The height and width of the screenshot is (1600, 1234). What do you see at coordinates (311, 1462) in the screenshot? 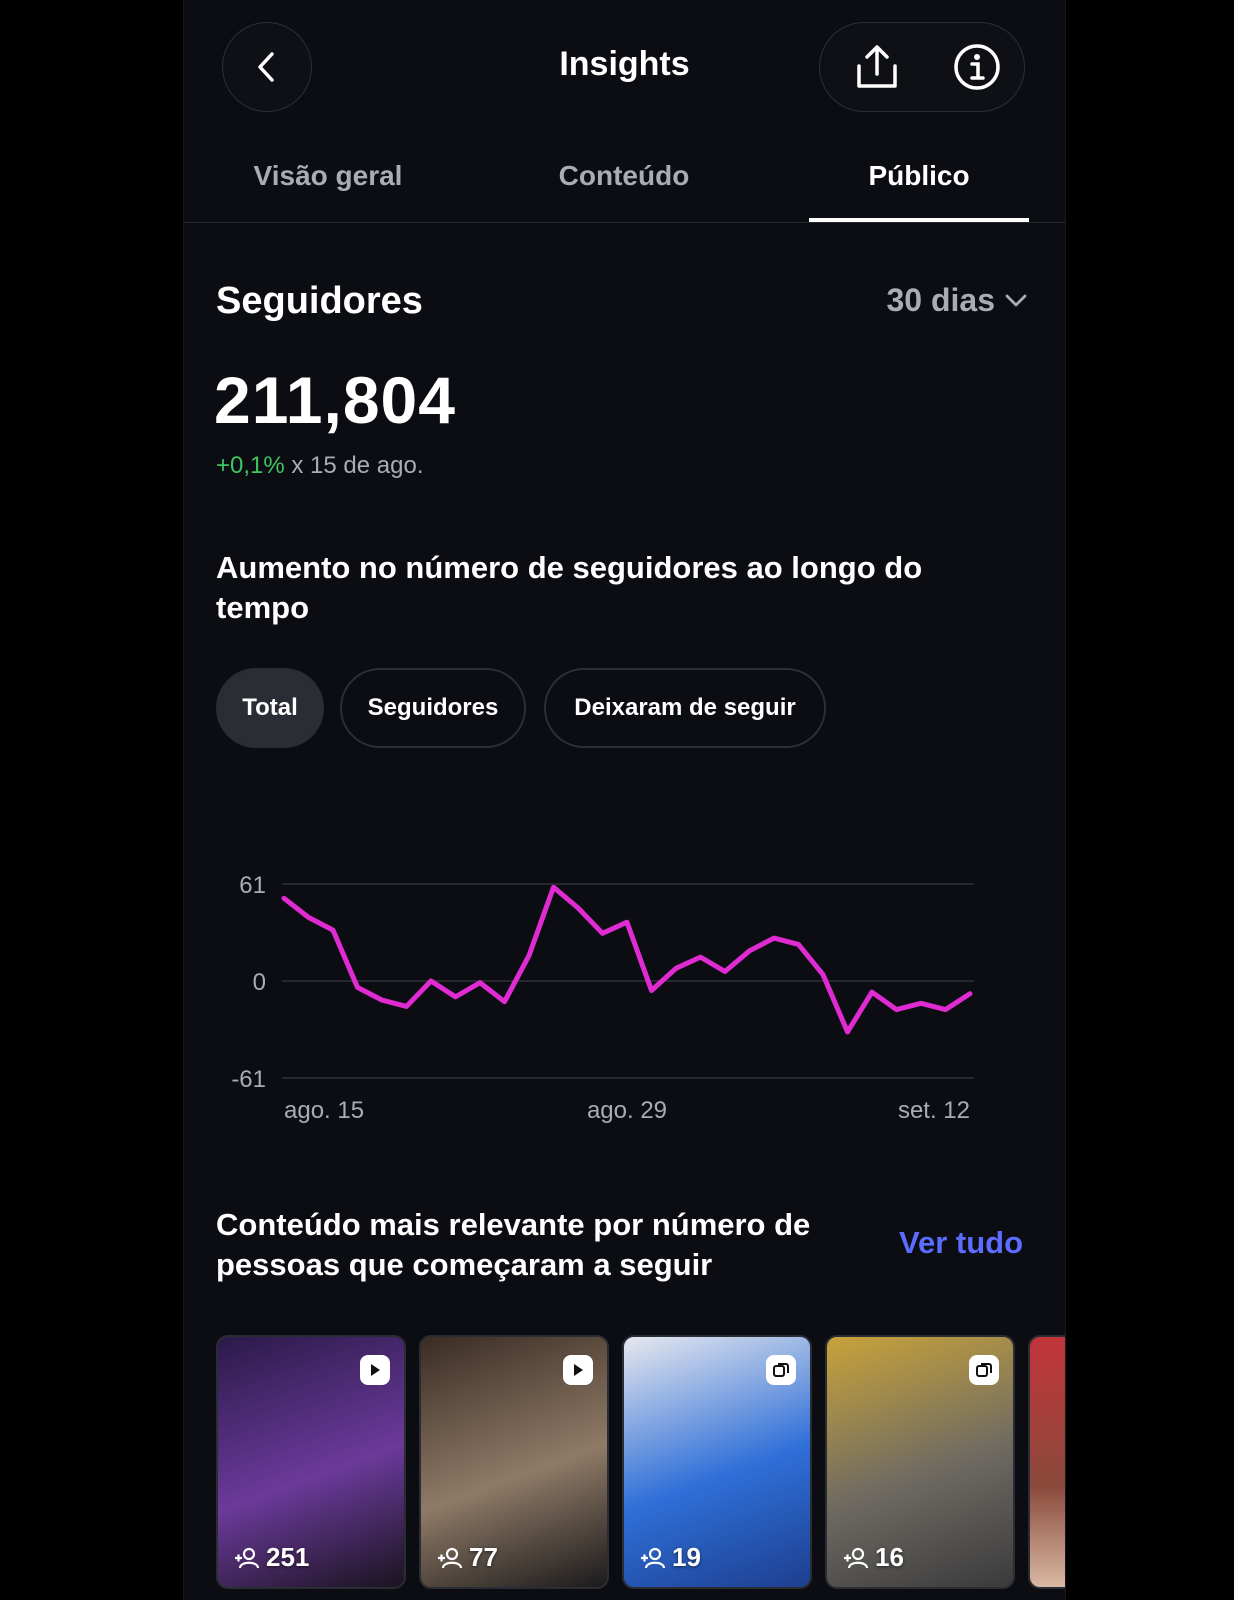
I see `content-thumbnail: 251` at bounding box center [311, 1462].